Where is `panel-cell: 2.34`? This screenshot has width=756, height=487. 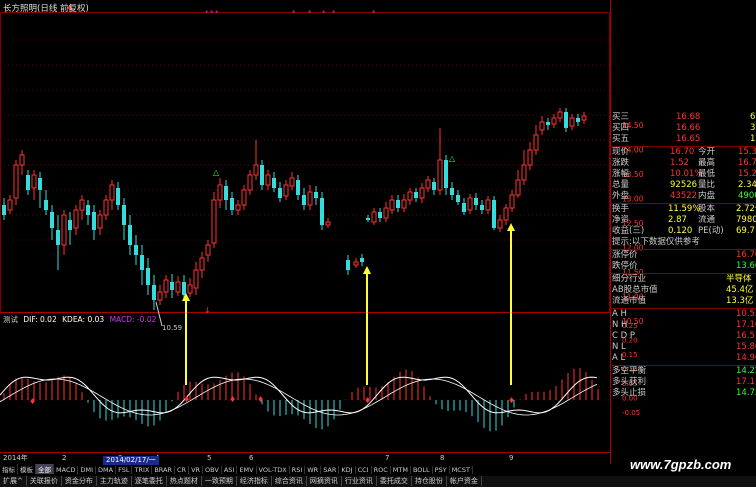
panel-cell: 2.34 is located at coordinates (747, 185).